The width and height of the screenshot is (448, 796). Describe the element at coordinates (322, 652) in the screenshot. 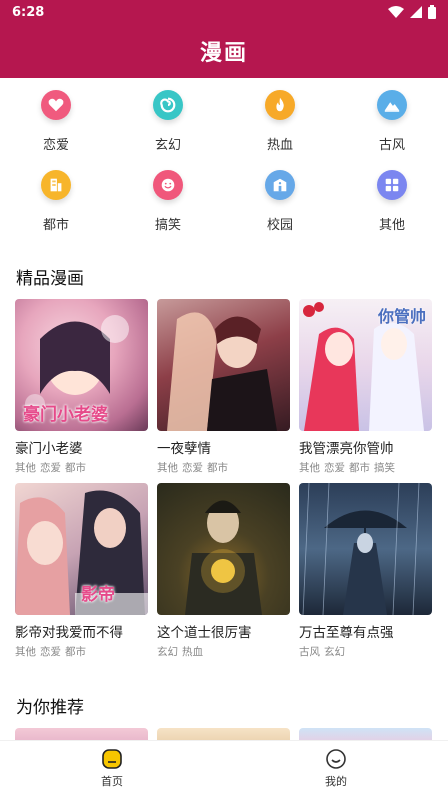

I see `comic-tags: 古风 玄幻` at that location.